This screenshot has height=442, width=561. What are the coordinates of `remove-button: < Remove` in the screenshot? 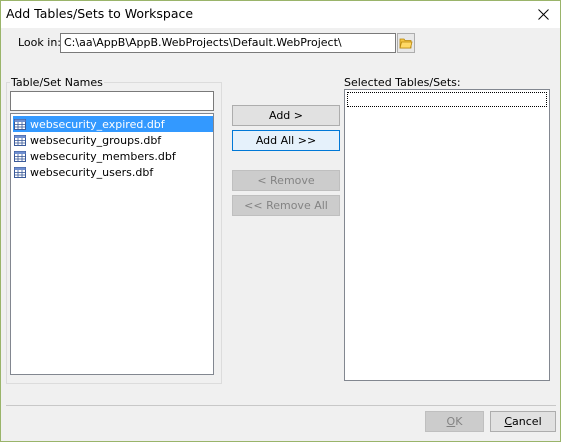 It's located at (286, 180).